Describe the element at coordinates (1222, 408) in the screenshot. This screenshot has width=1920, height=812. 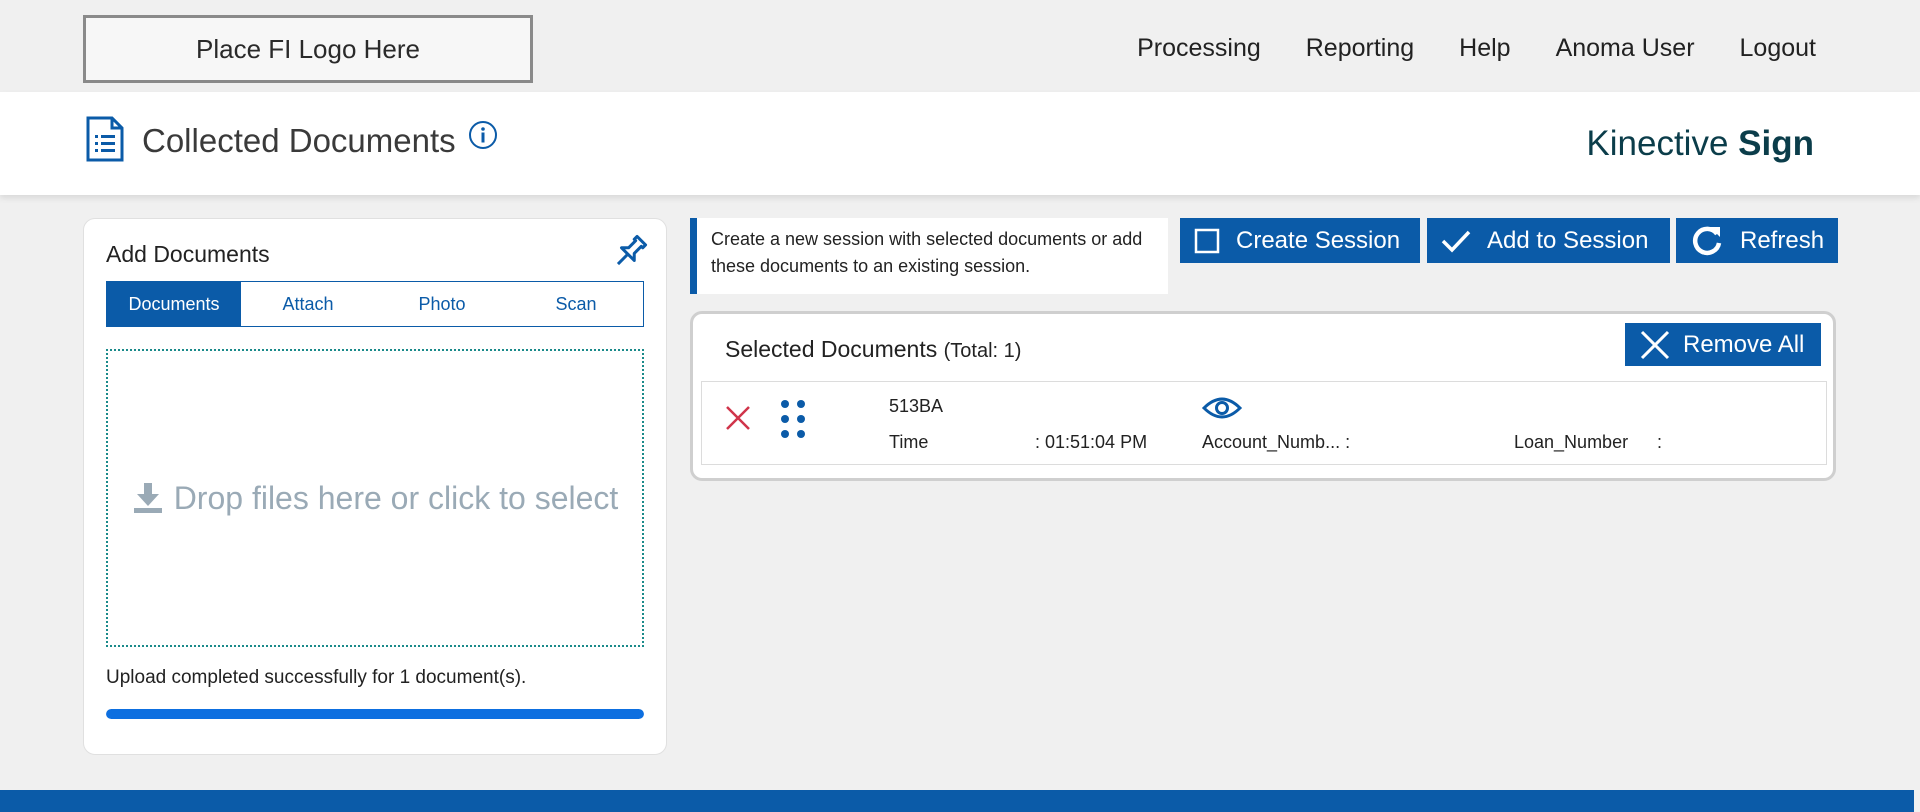
I see `view-eye-icon` at that location.